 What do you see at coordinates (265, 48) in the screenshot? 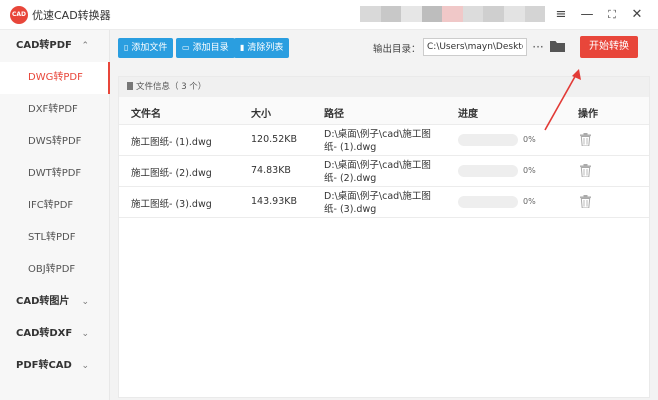
I see `clear-list-label: 清除列表` at bounding box center [265, 48].